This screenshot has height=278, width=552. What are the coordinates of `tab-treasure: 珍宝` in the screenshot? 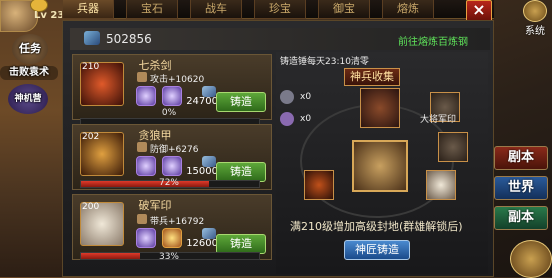 It's located at (280, 9).